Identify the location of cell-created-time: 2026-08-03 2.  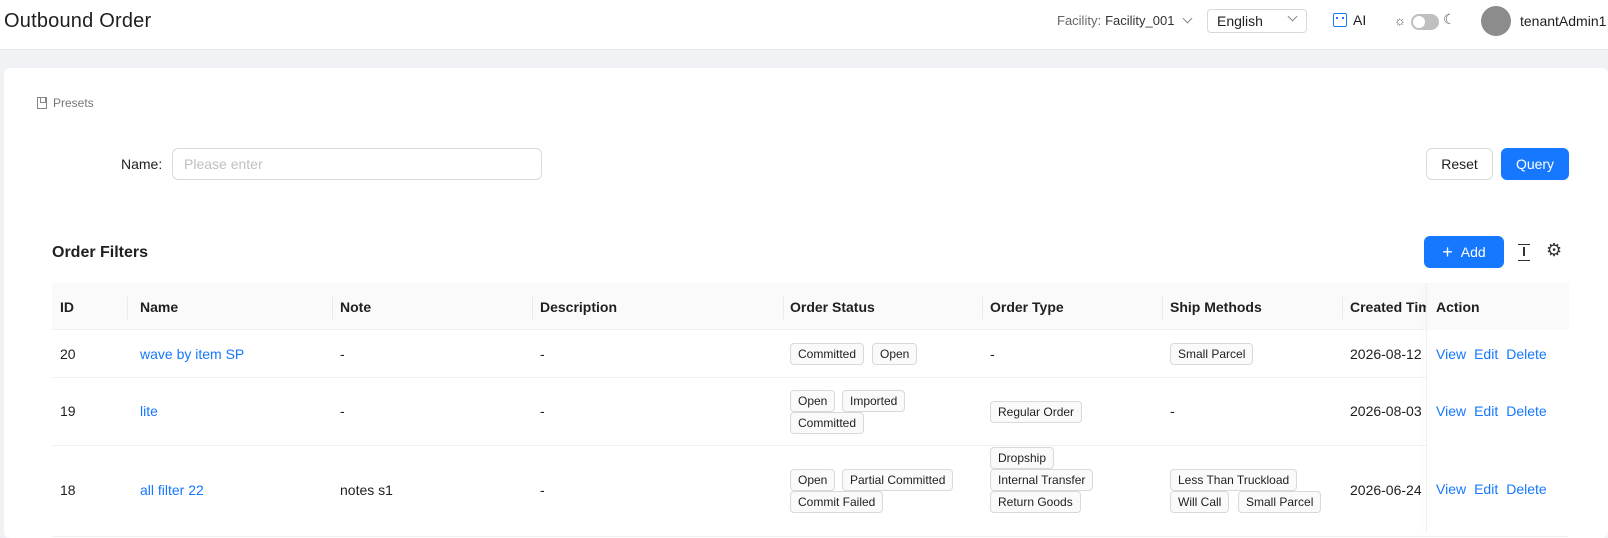
(1388, 411).